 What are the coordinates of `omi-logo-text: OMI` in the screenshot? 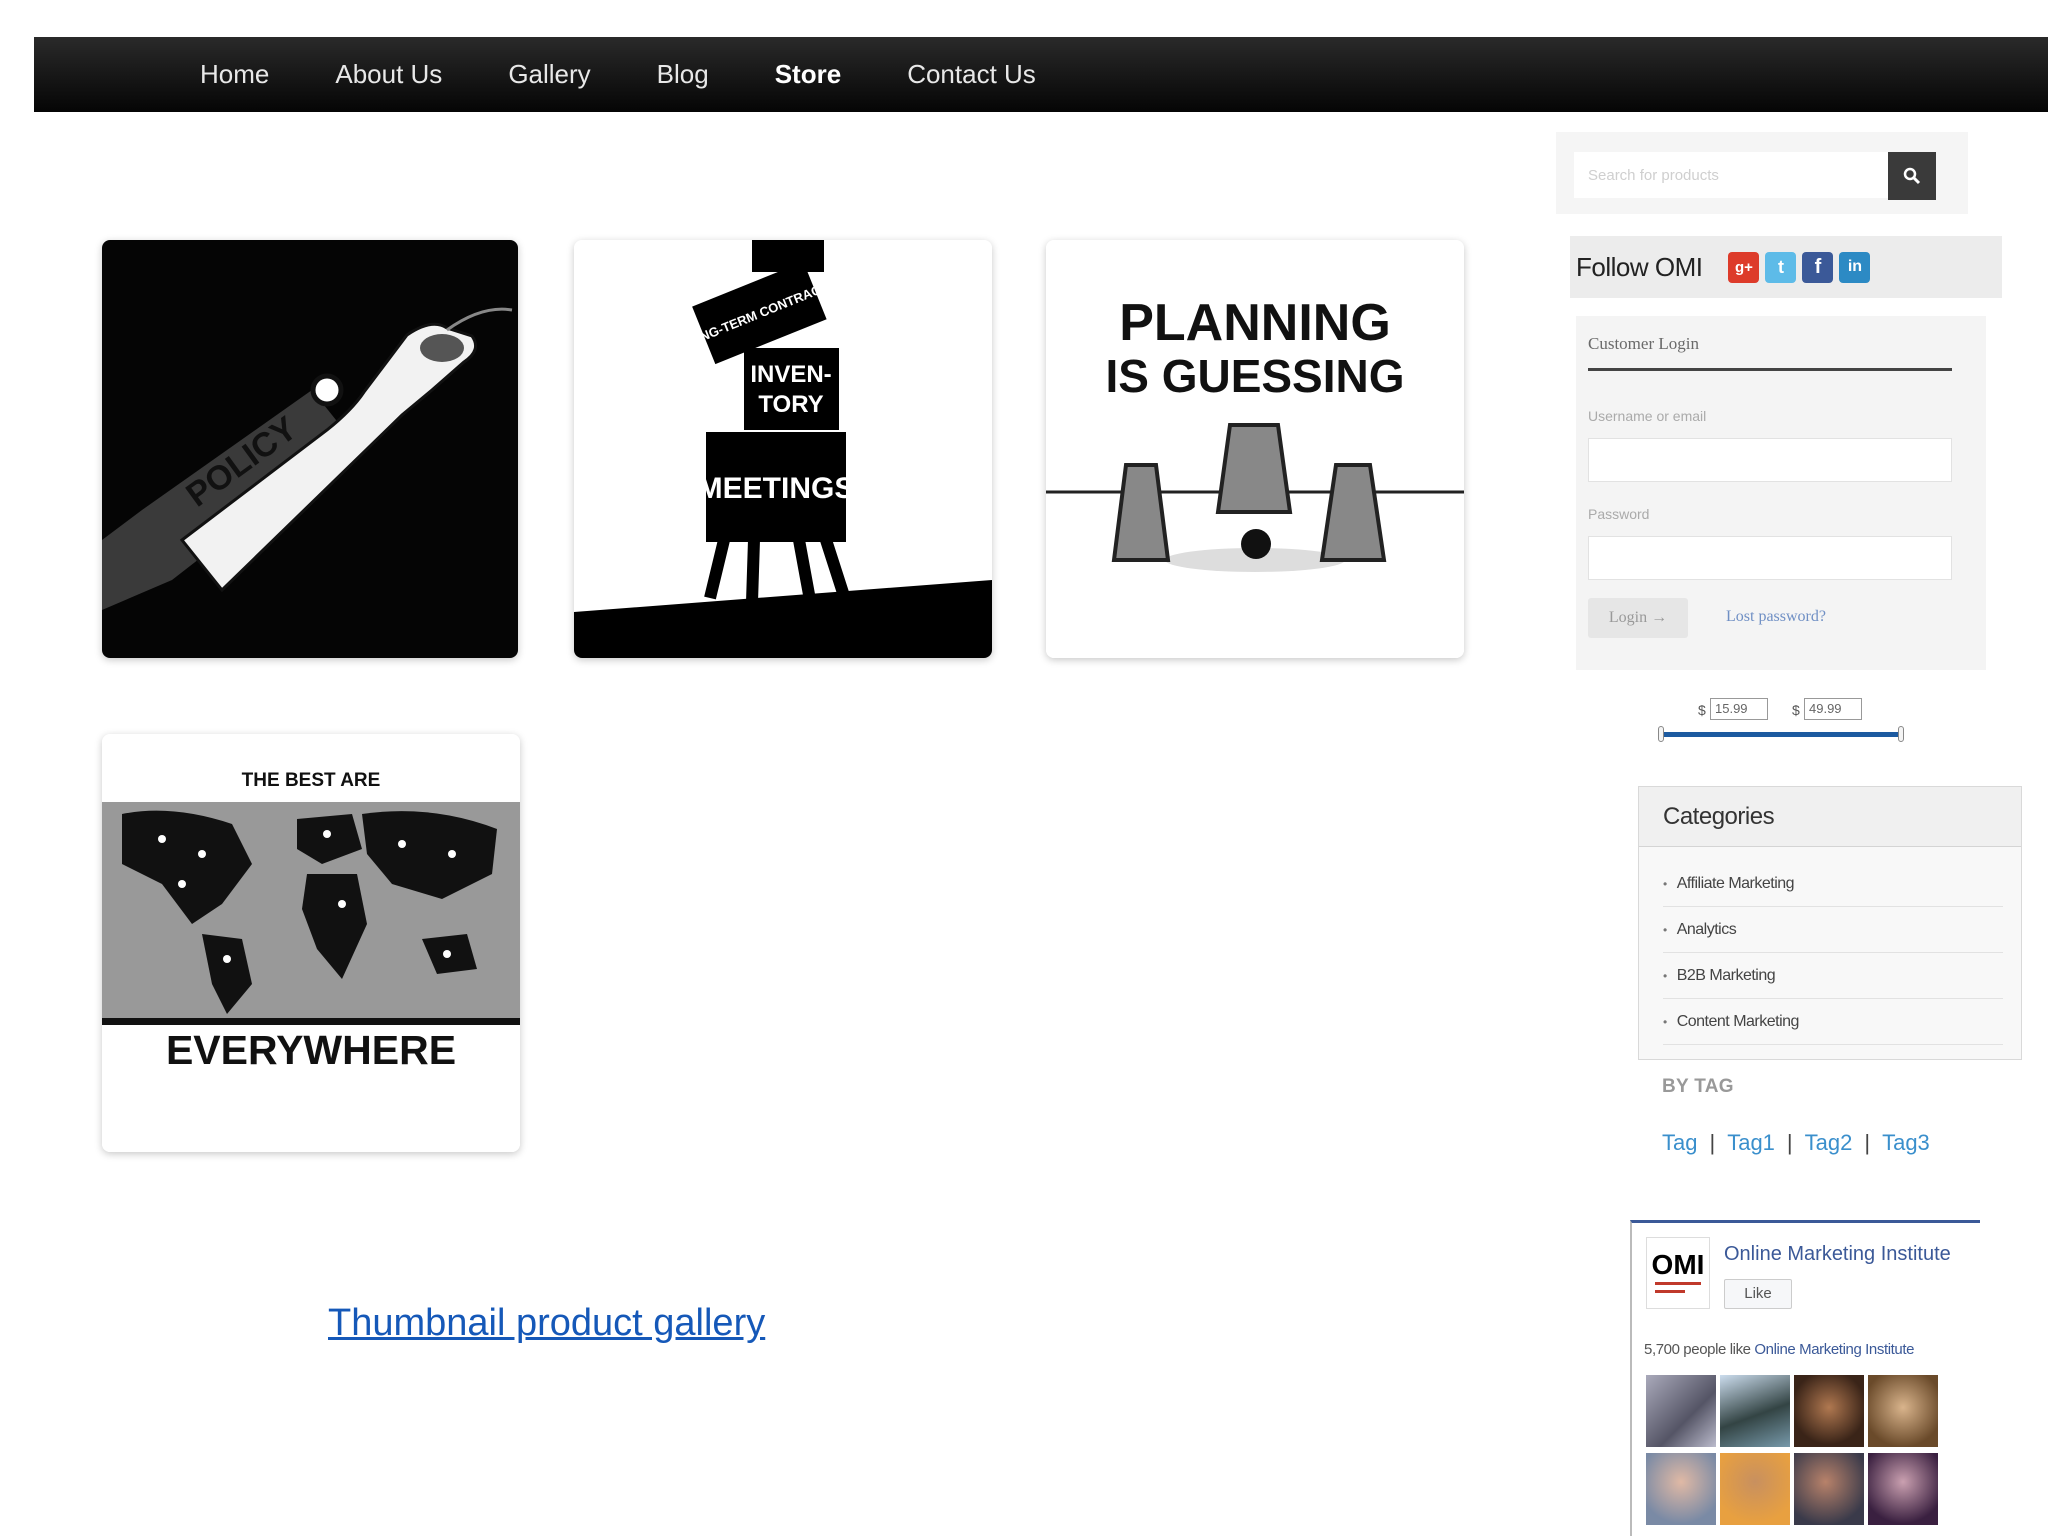 It's located at (1678, 1264).